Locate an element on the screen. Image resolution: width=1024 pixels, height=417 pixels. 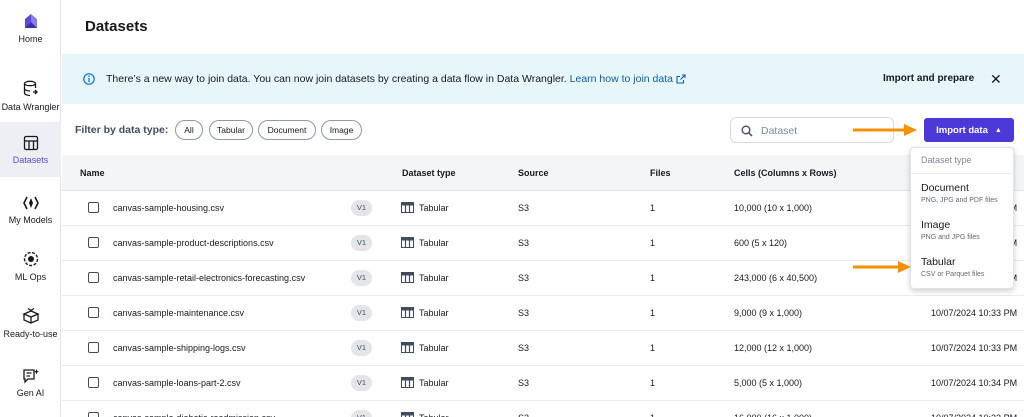
sidebar-item-home: Home is located at coordinates (30, 32).